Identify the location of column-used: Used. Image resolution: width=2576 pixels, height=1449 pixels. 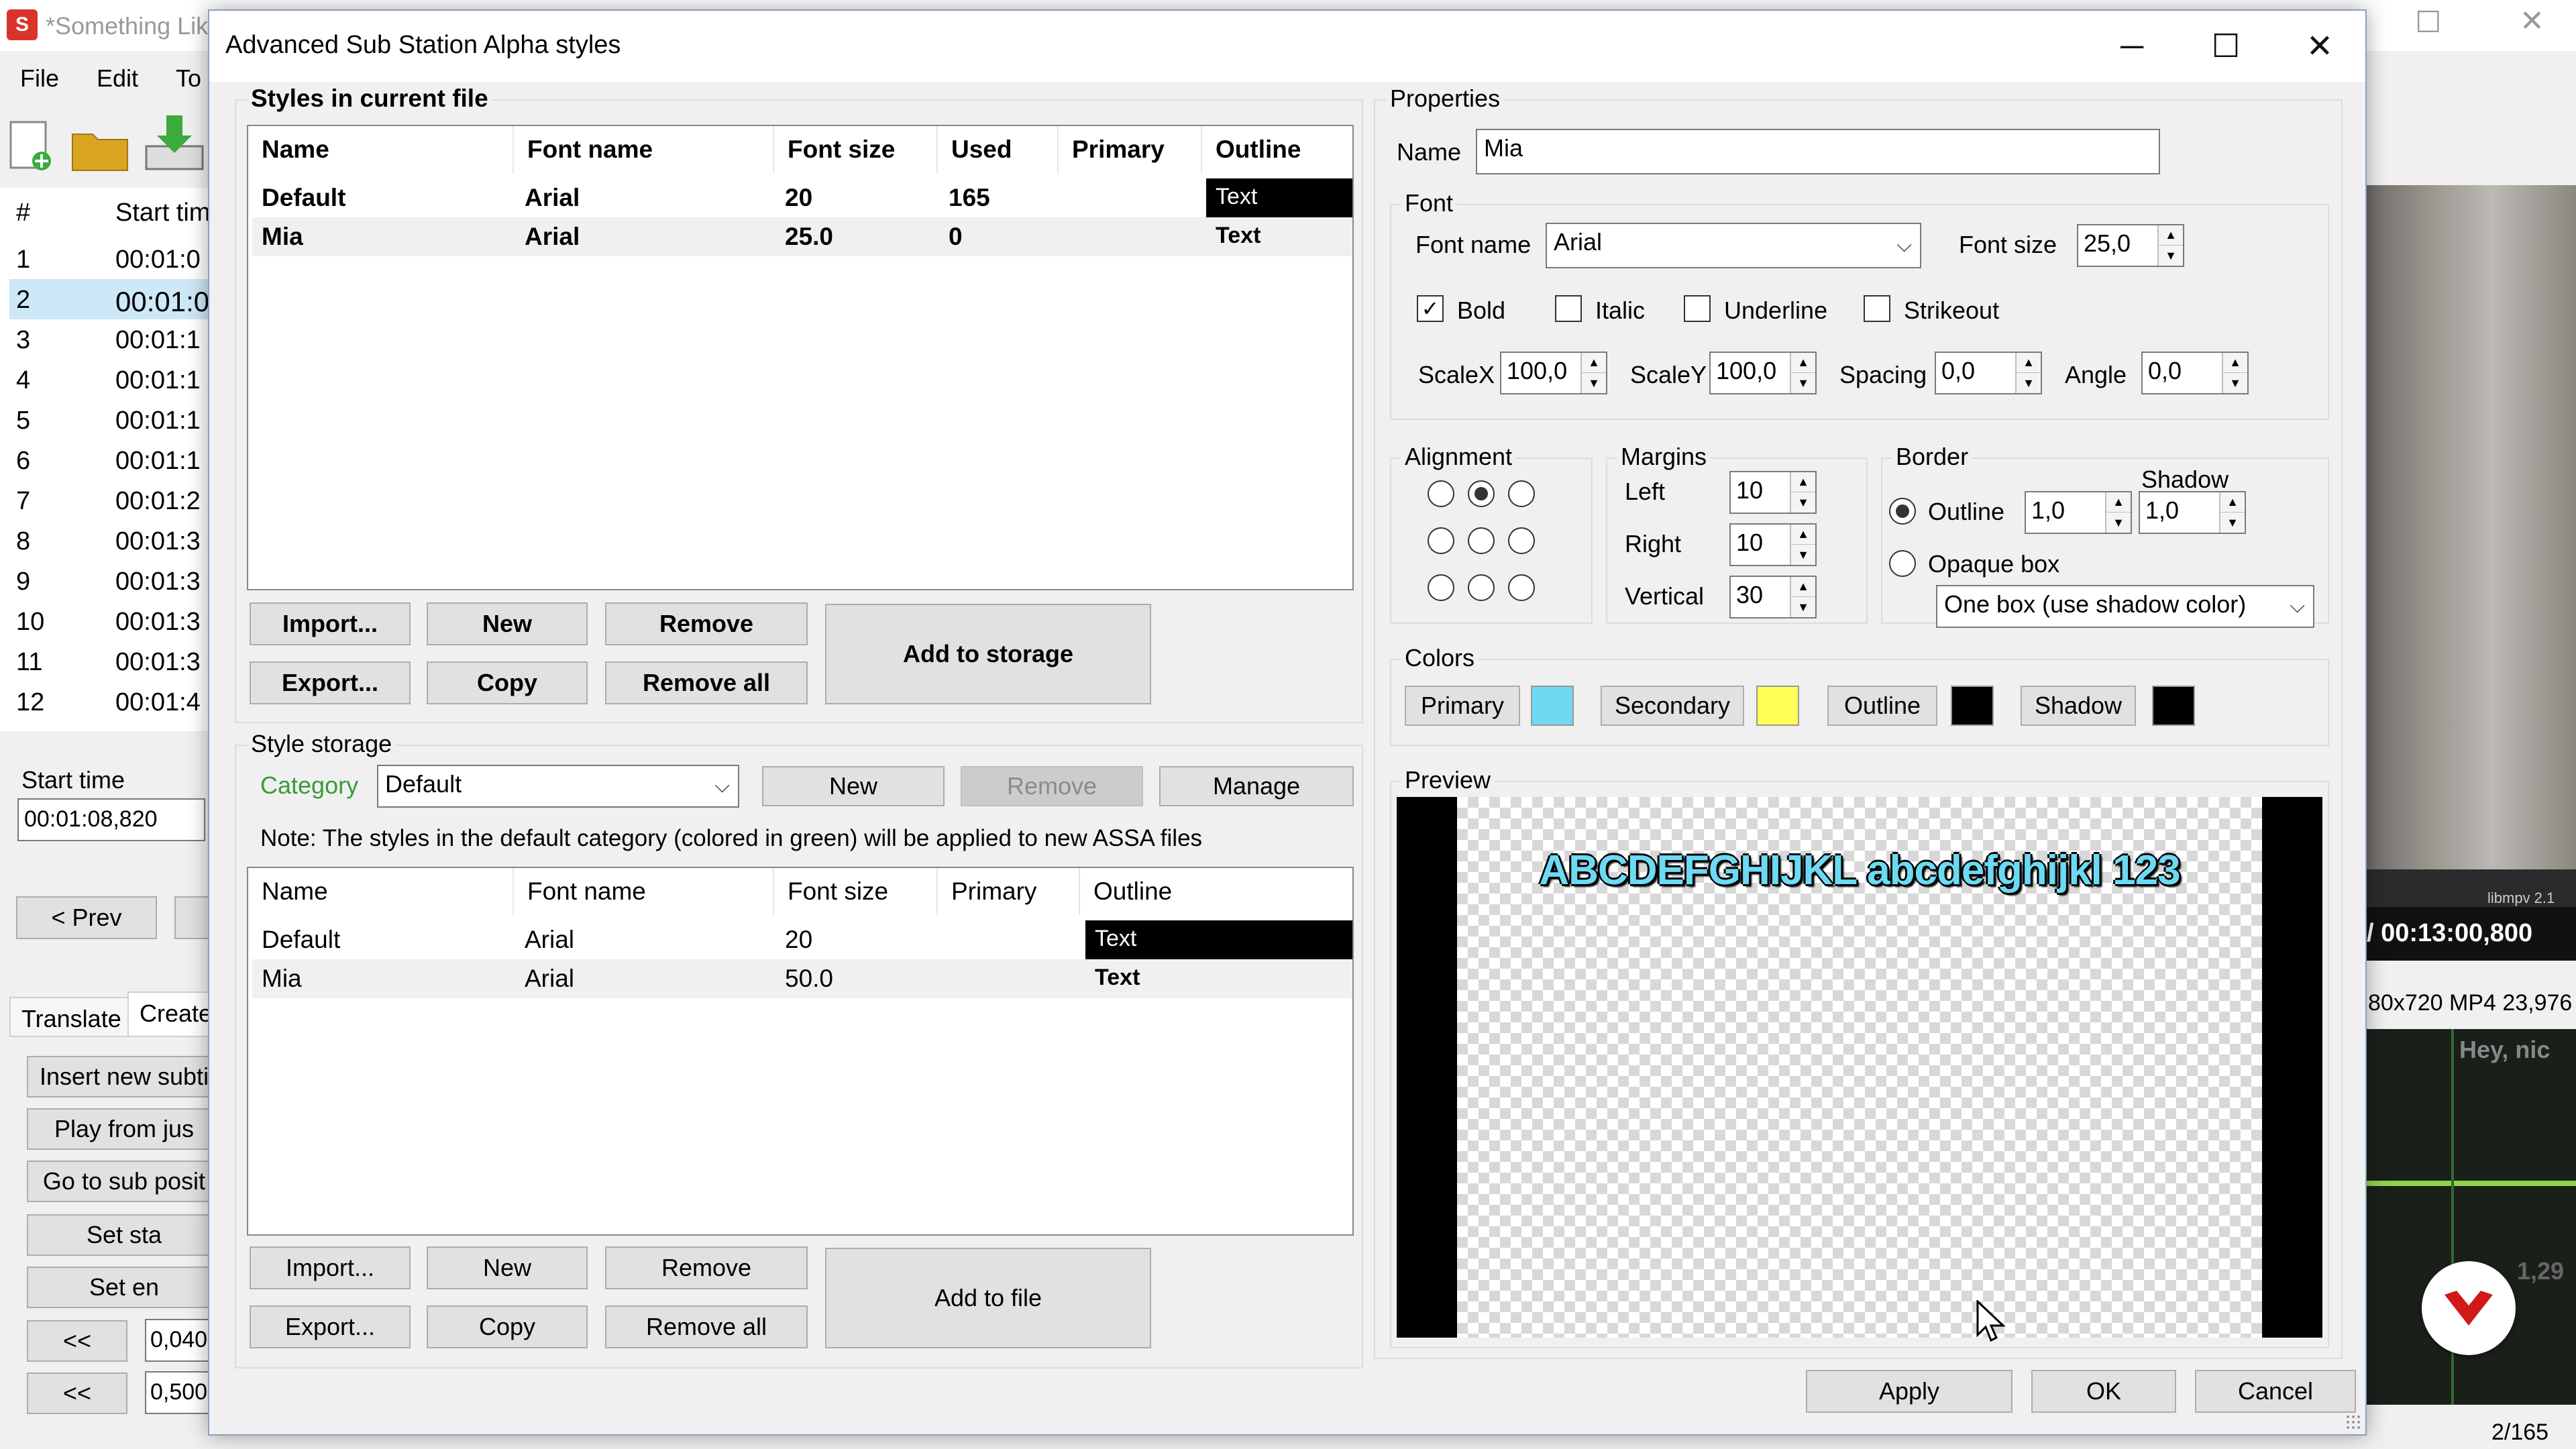
(998, 149).